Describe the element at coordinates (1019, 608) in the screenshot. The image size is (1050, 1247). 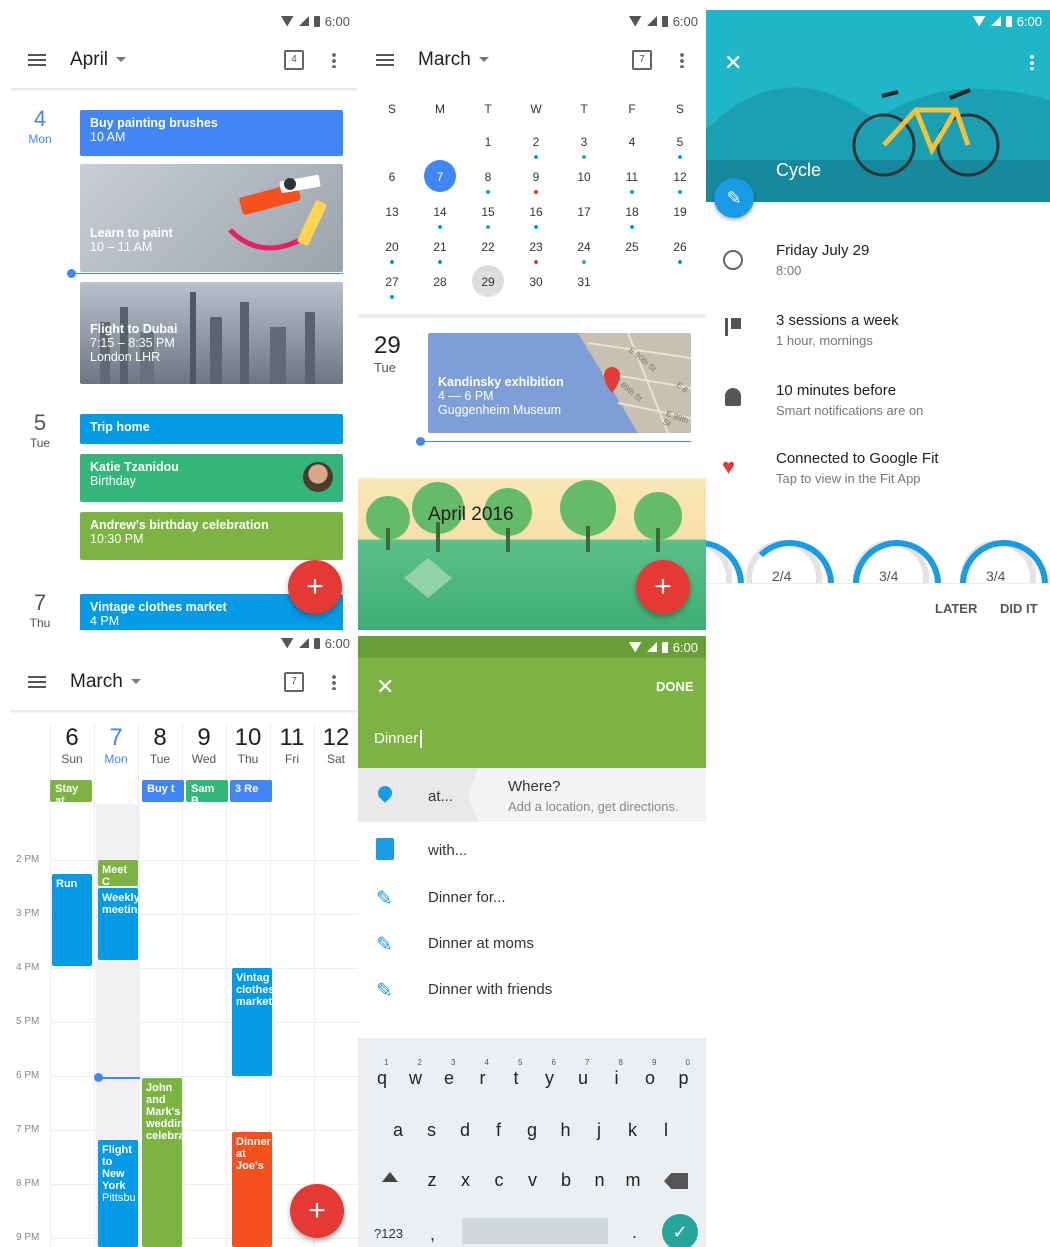
I see `did-it-button: DID IT` at that location.